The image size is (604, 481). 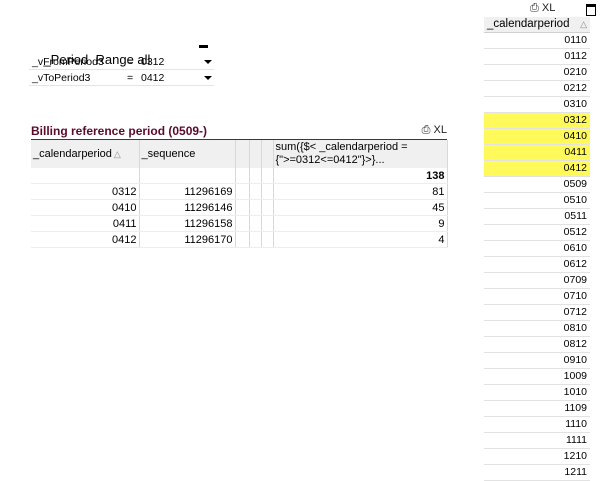 What do you see at coordinates (537, 105) in the screenshot?
I see `listbox-item: 0310` at bounding box center [537, 105].